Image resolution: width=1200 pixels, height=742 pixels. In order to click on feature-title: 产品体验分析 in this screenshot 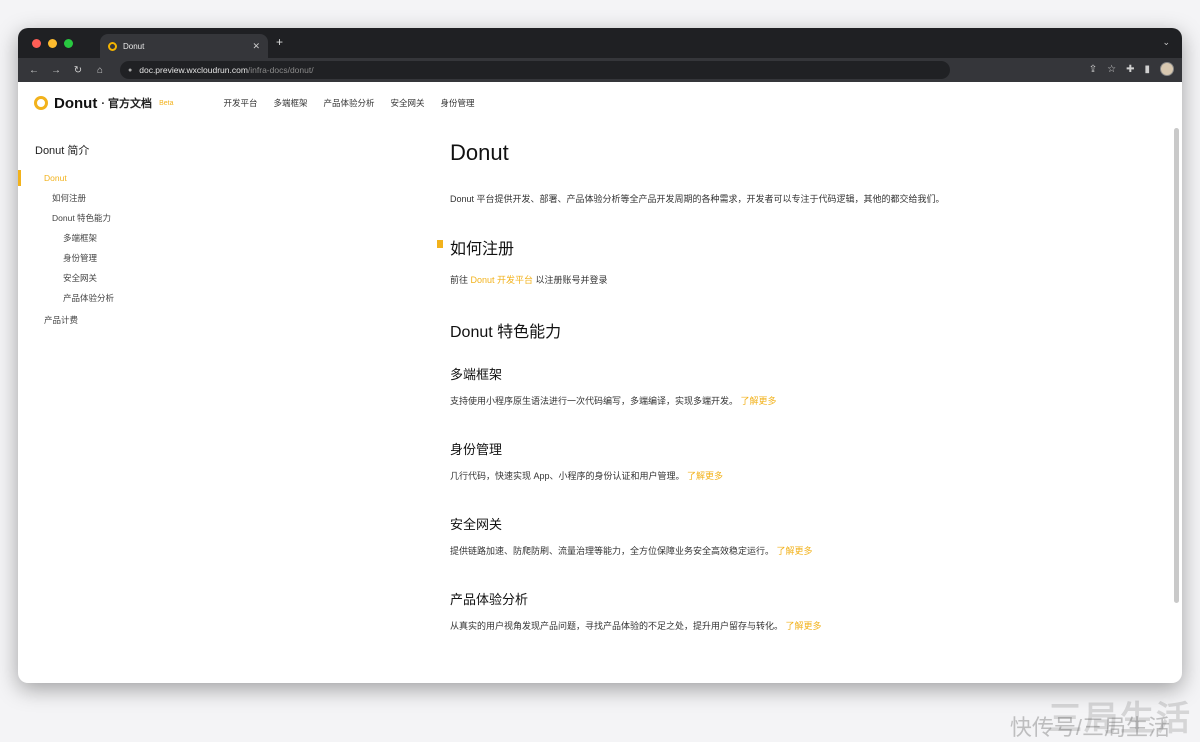, I will do `click(489, 599)`.